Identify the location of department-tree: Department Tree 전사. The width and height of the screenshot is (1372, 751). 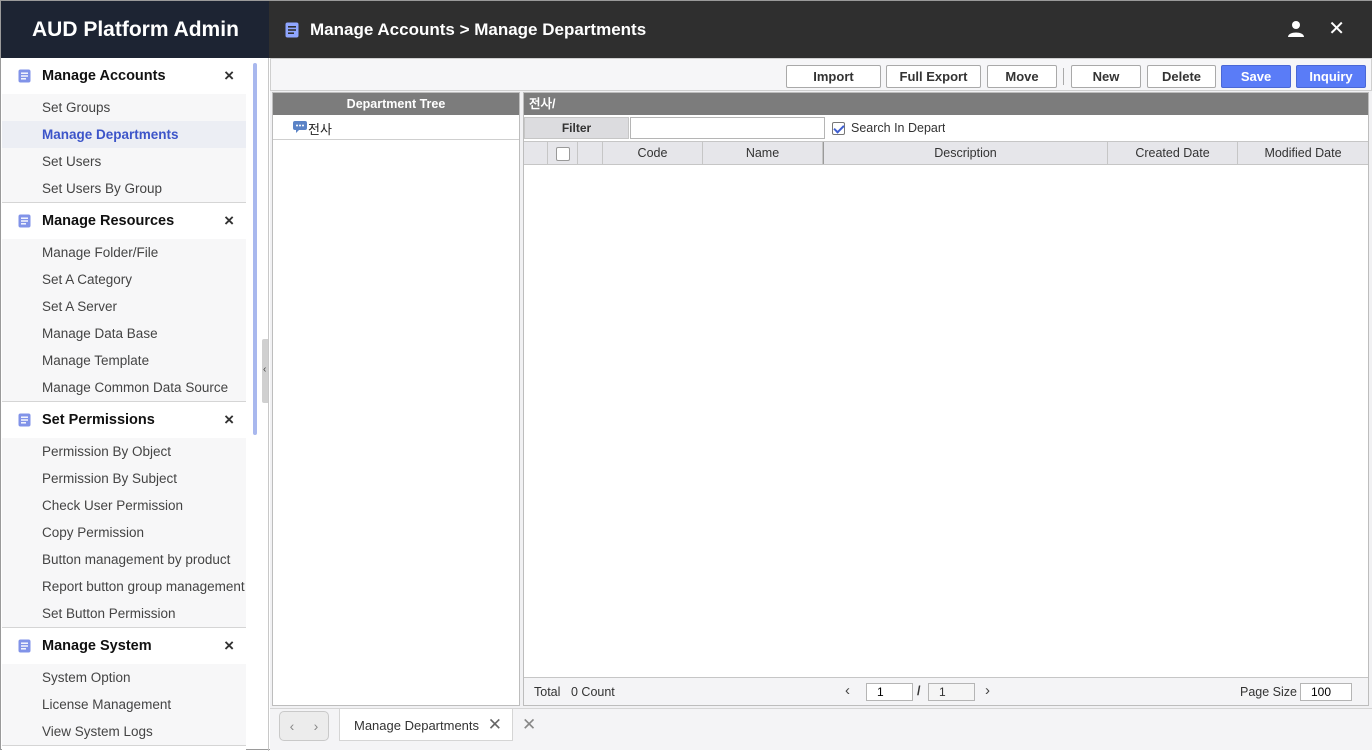
(396, 399).